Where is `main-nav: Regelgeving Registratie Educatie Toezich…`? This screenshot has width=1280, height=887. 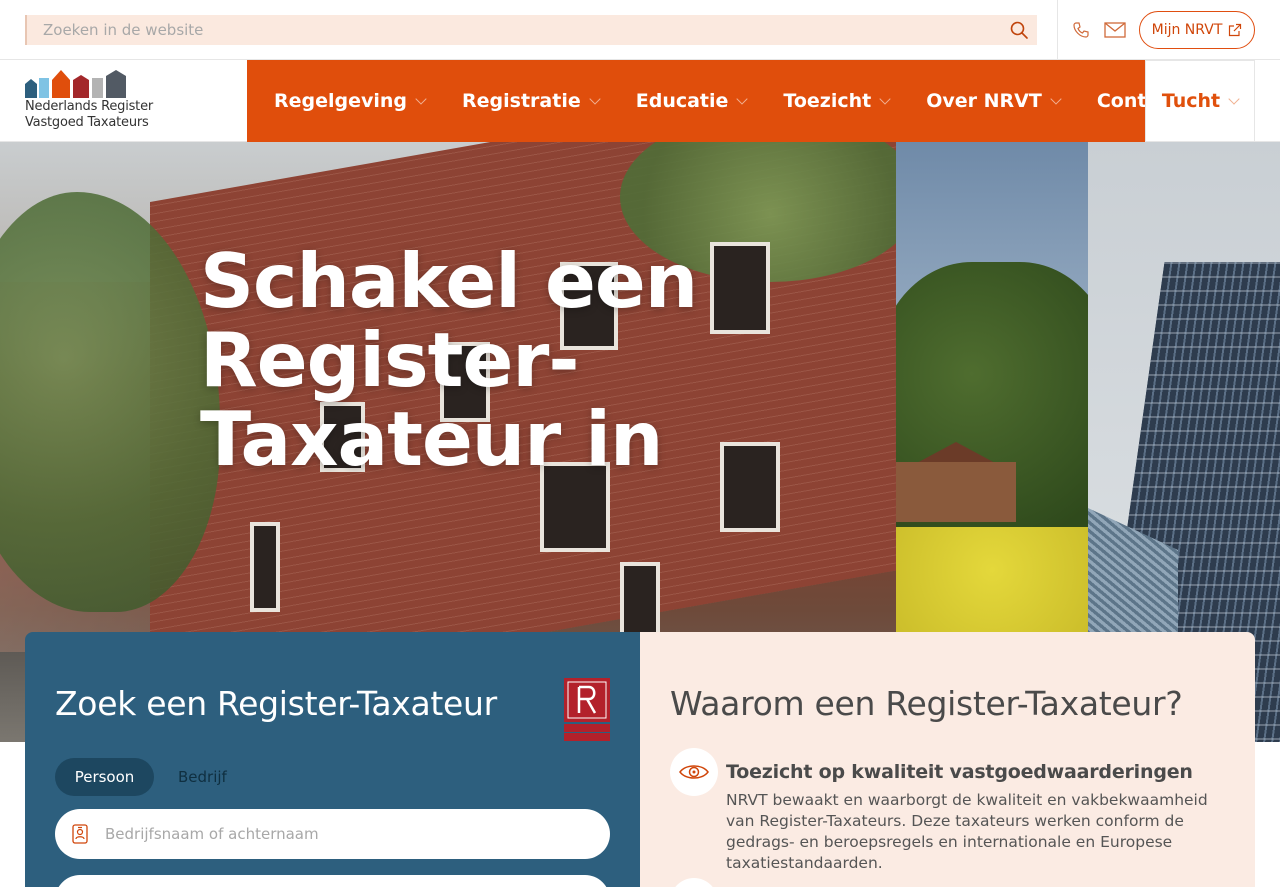
main-nav: Regelgeving Registratie Educatie Toezich… is located at coordinates (723, 101).